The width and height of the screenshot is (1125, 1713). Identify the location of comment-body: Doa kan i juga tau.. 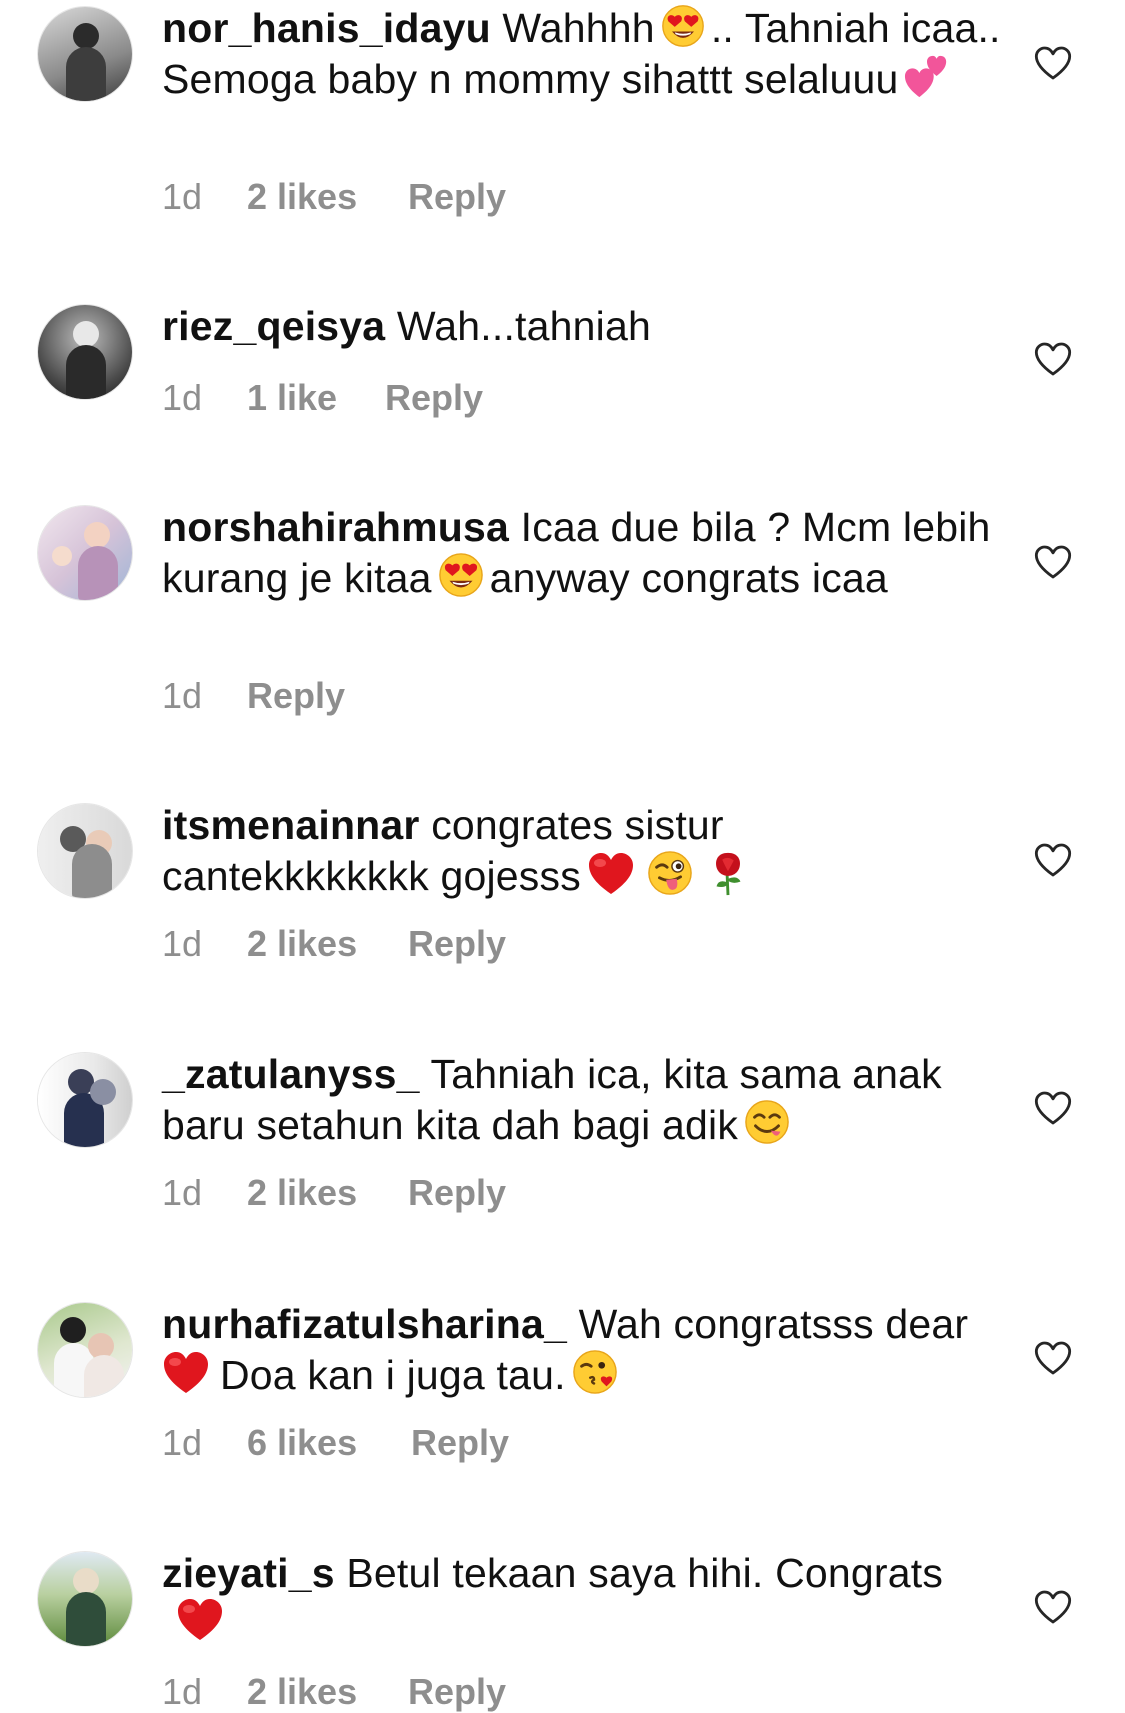
(393, 1375).